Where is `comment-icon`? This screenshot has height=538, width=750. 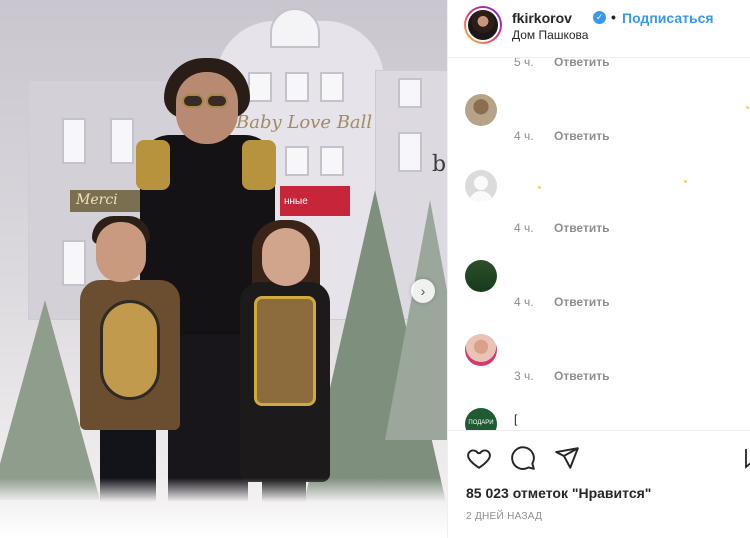 comment-icon is located at coordinates (523, 458).